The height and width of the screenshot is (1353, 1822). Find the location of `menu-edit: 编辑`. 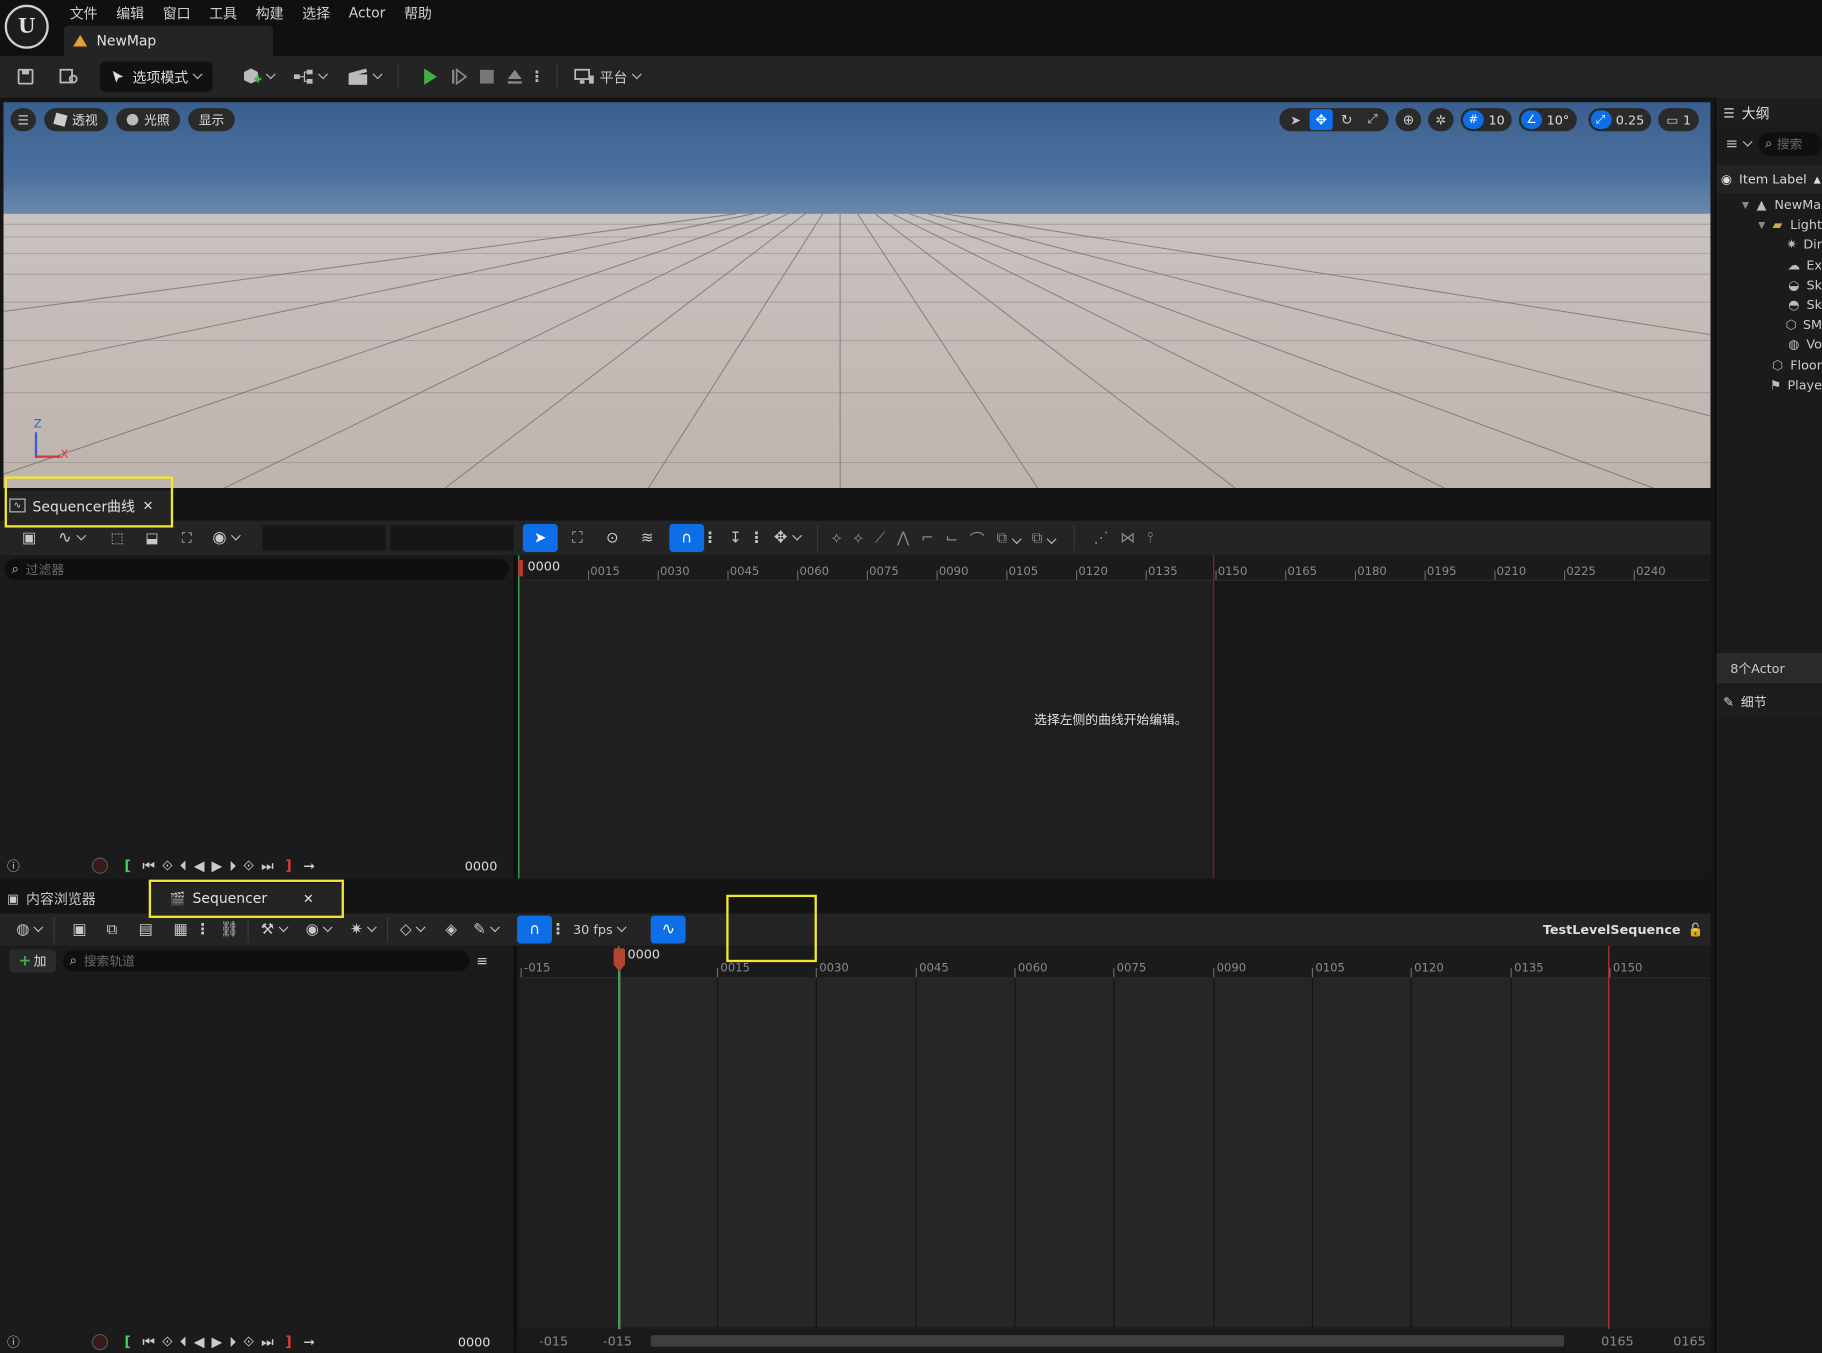

menu-edit: 编辑 is located at coordinates (130, 13).